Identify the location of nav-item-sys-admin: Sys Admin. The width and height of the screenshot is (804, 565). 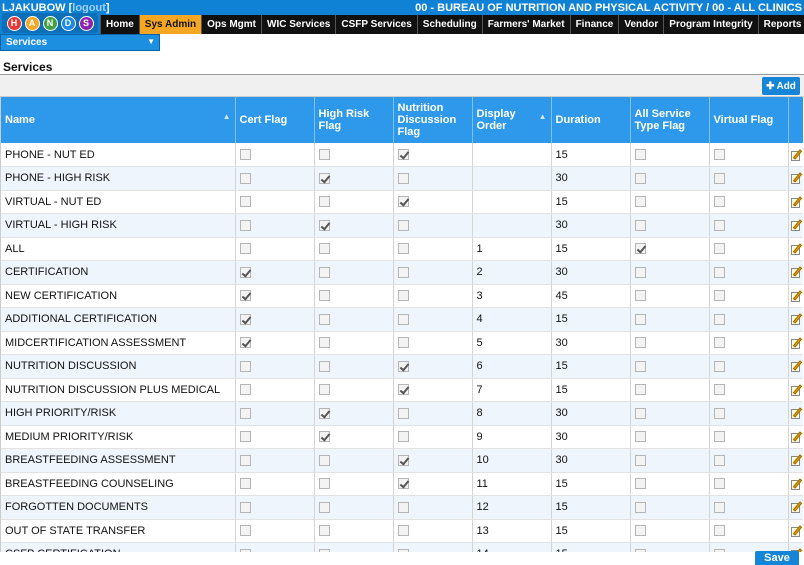
(170, 24).